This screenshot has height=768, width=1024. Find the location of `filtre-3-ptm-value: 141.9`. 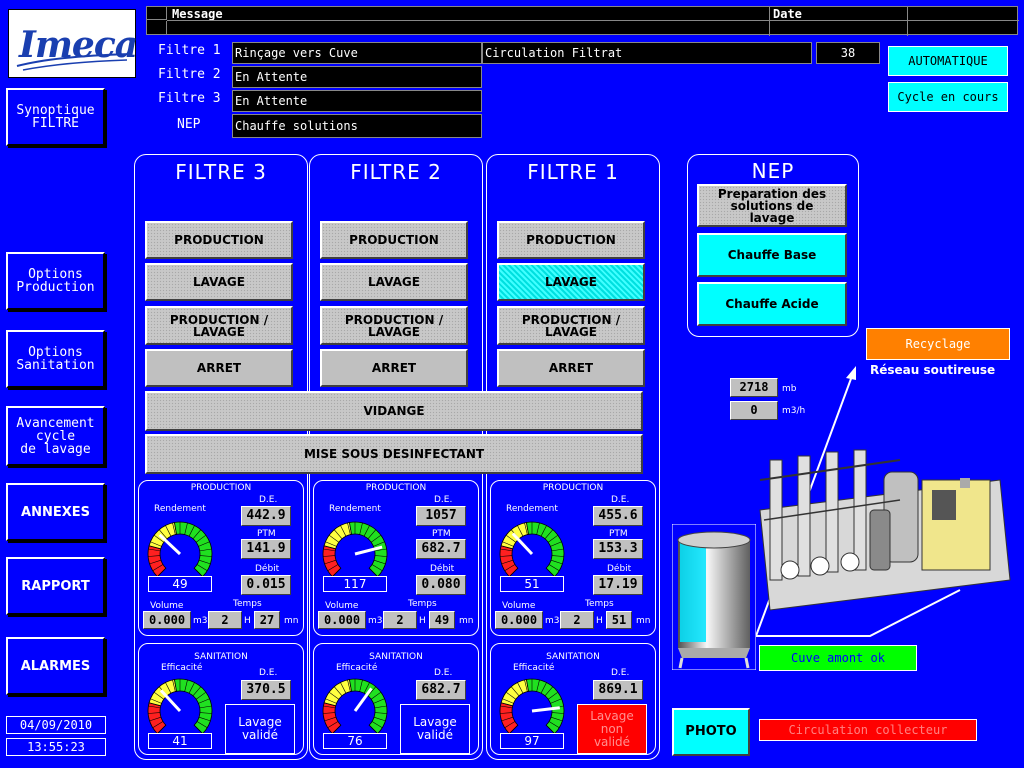

filtre-3-ptm-value: 141.9 is located at coordinates (266, 549).